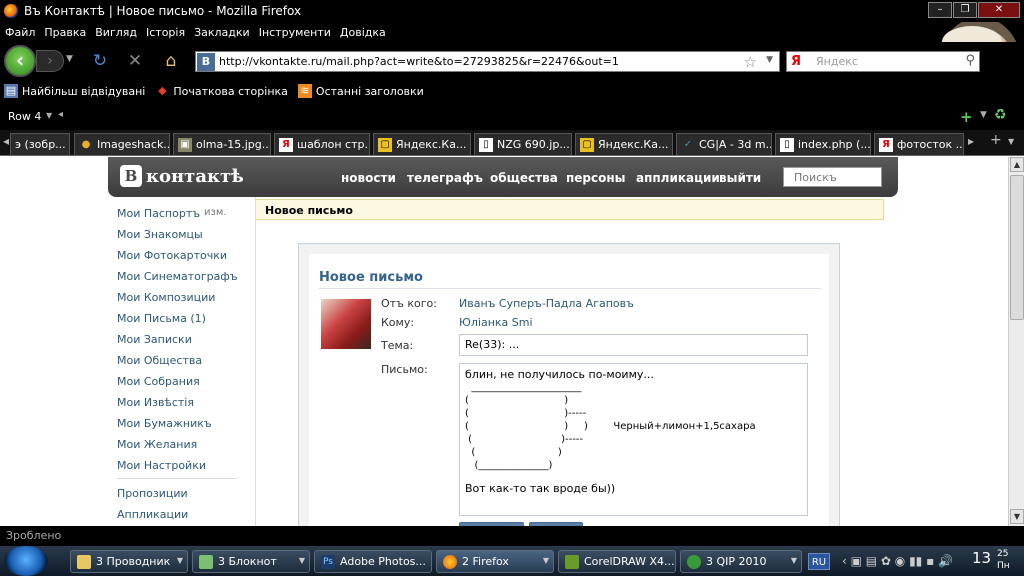 The image size is (1024, 576). Describe the element at coordinates (996, 140) in the screenshot. I see `new-tab-button: +` at that location.